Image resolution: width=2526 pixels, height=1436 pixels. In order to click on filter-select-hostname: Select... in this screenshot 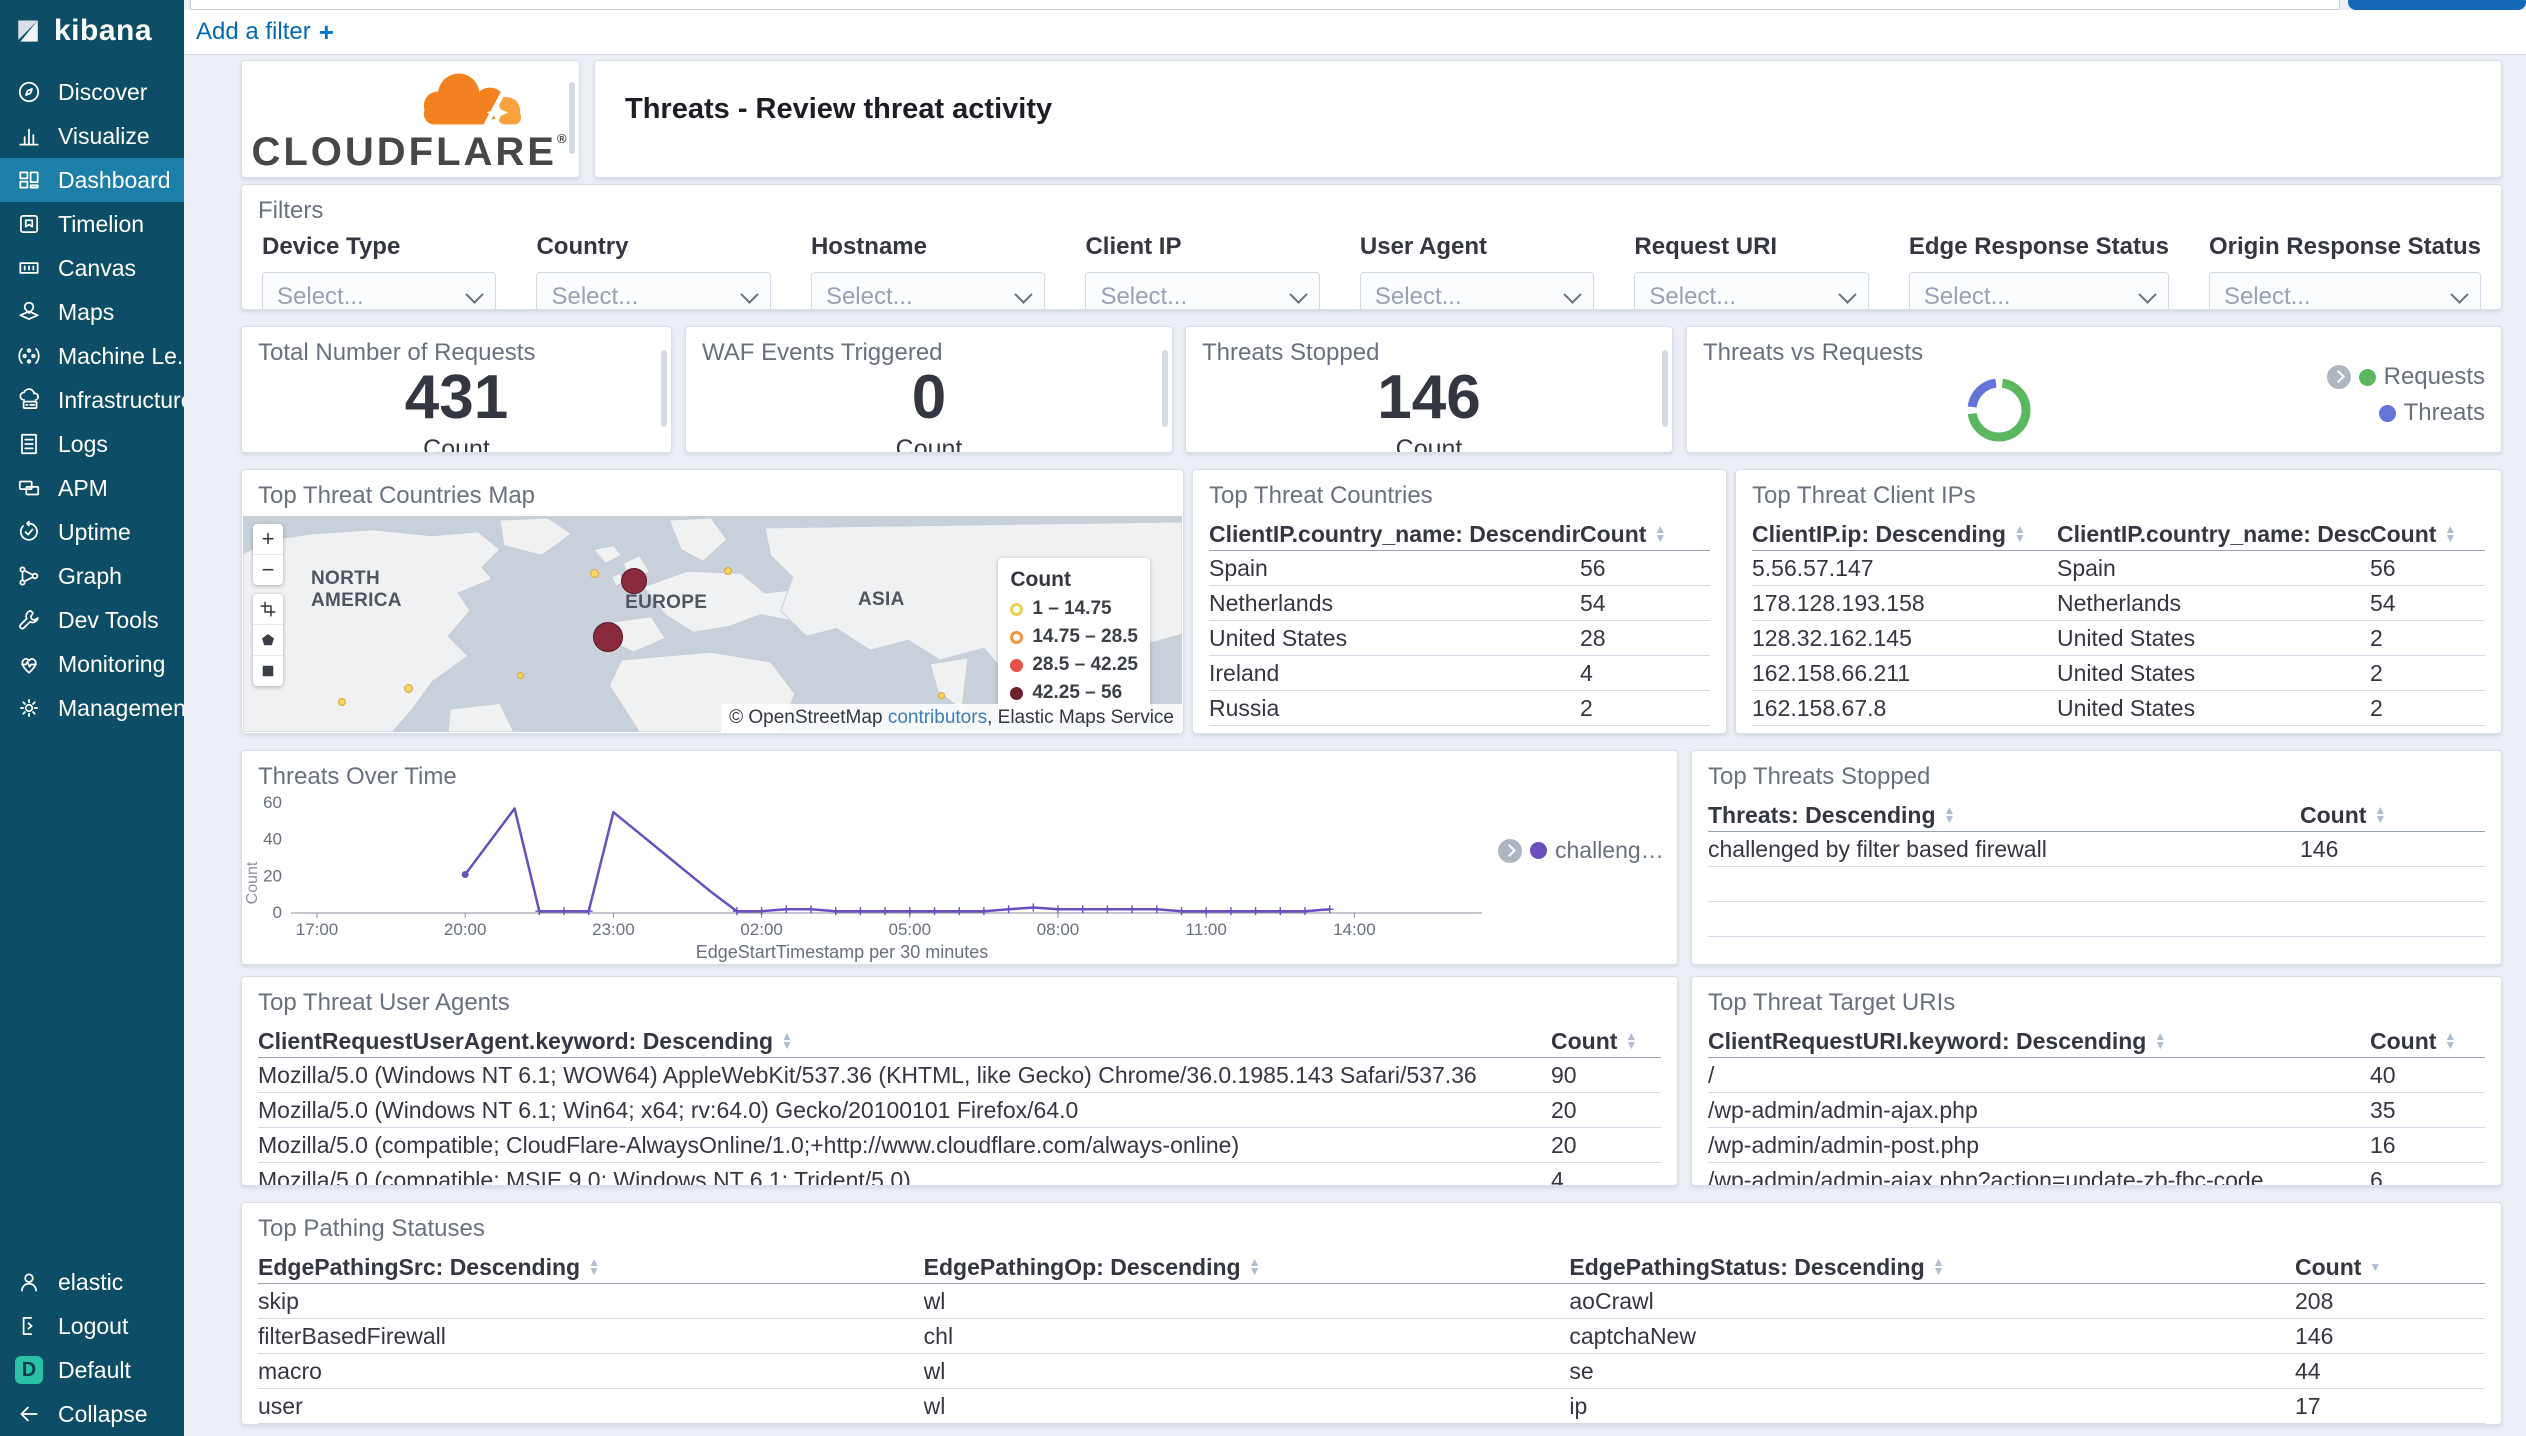, I will do `click(928, 290)`.